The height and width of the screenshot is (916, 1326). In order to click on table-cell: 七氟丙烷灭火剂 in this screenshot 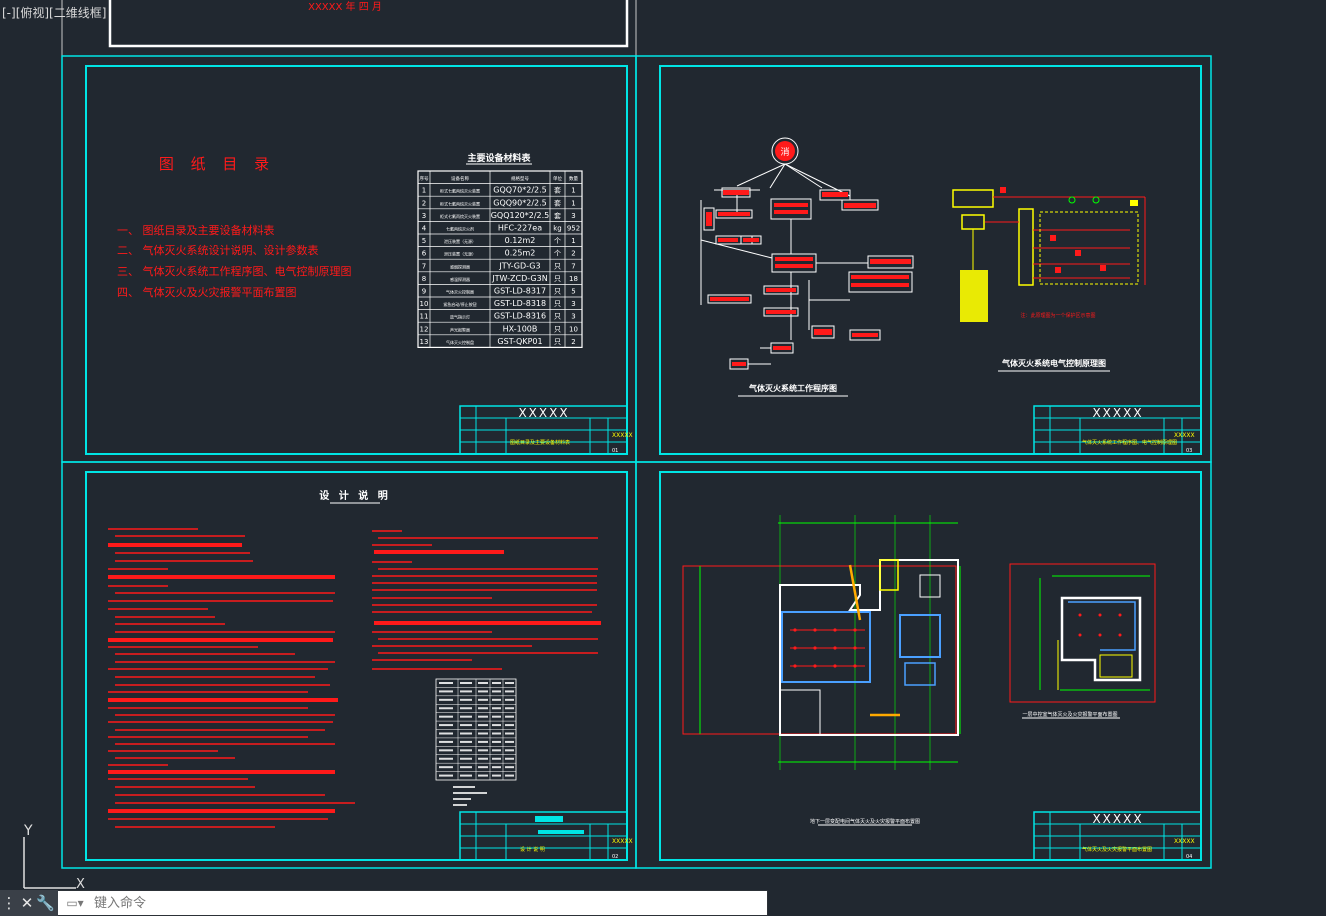, I will do `click(460, 228)`.